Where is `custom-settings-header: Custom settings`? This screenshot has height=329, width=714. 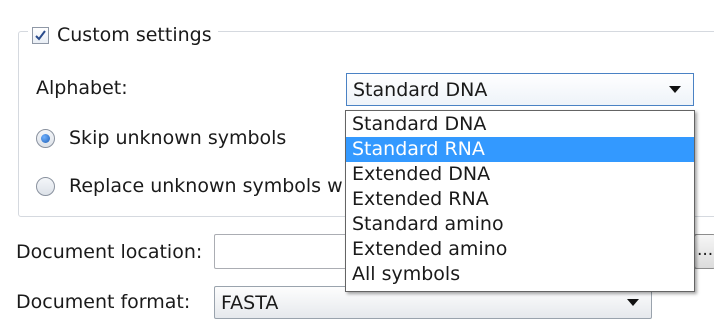 custom-settings-header: Custom settings is located at coordinates (123, 35).